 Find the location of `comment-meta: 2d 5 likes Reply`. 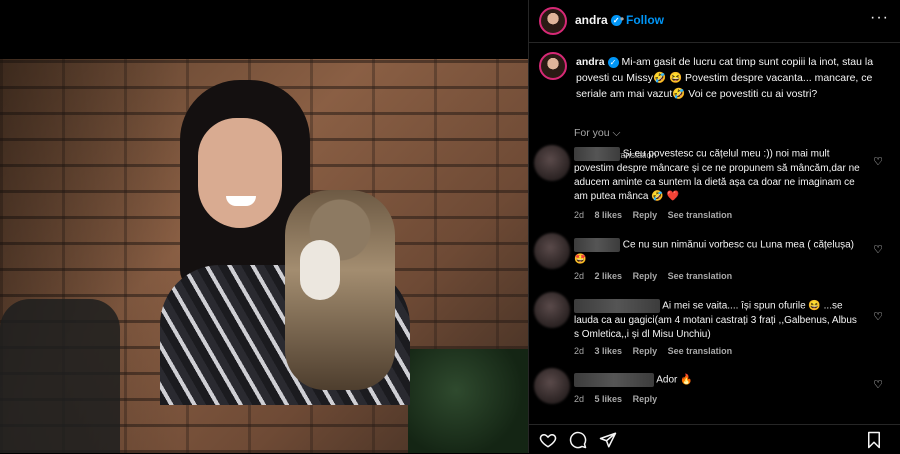

comment-meta: 2d 5 likes Reply is located at coordinates (619, 399).